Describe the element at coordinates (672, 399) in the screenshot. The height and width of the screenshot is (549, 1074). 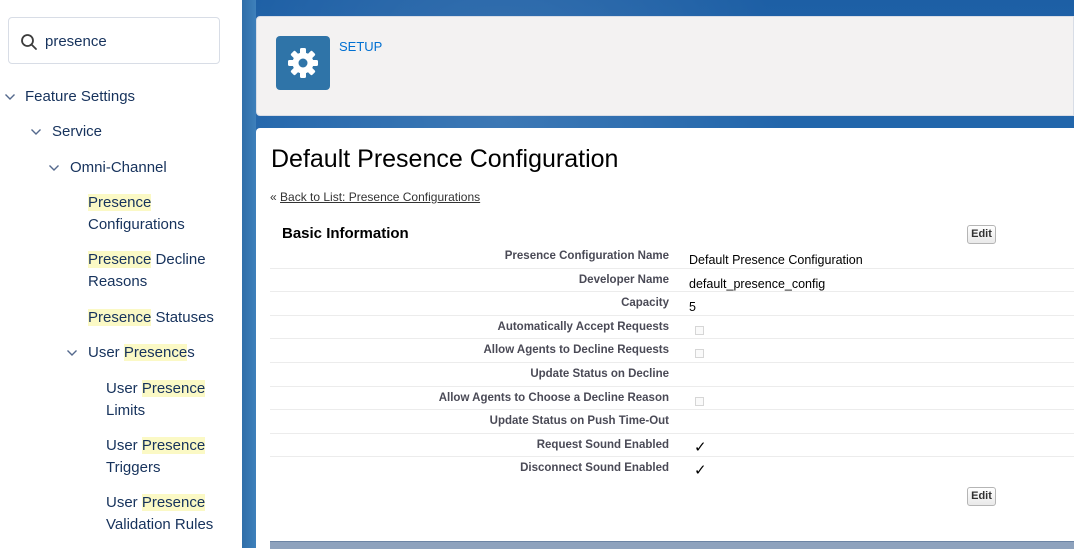
I see `detail-row: Allow Agents to Choose a Decline Reason` at that location.